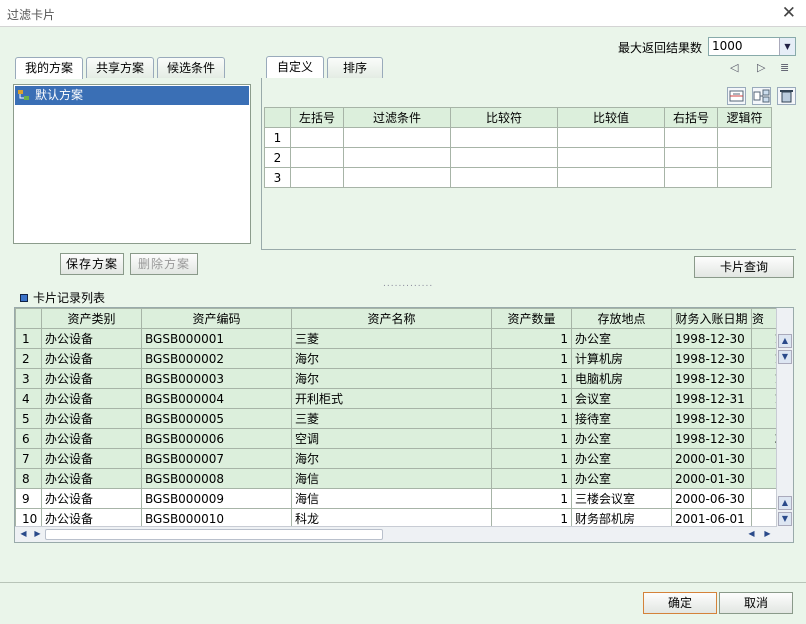  Describe the element at coordinates (767, 534) in the screenshot. I see `scroll-right-icon: ▶` at that location.